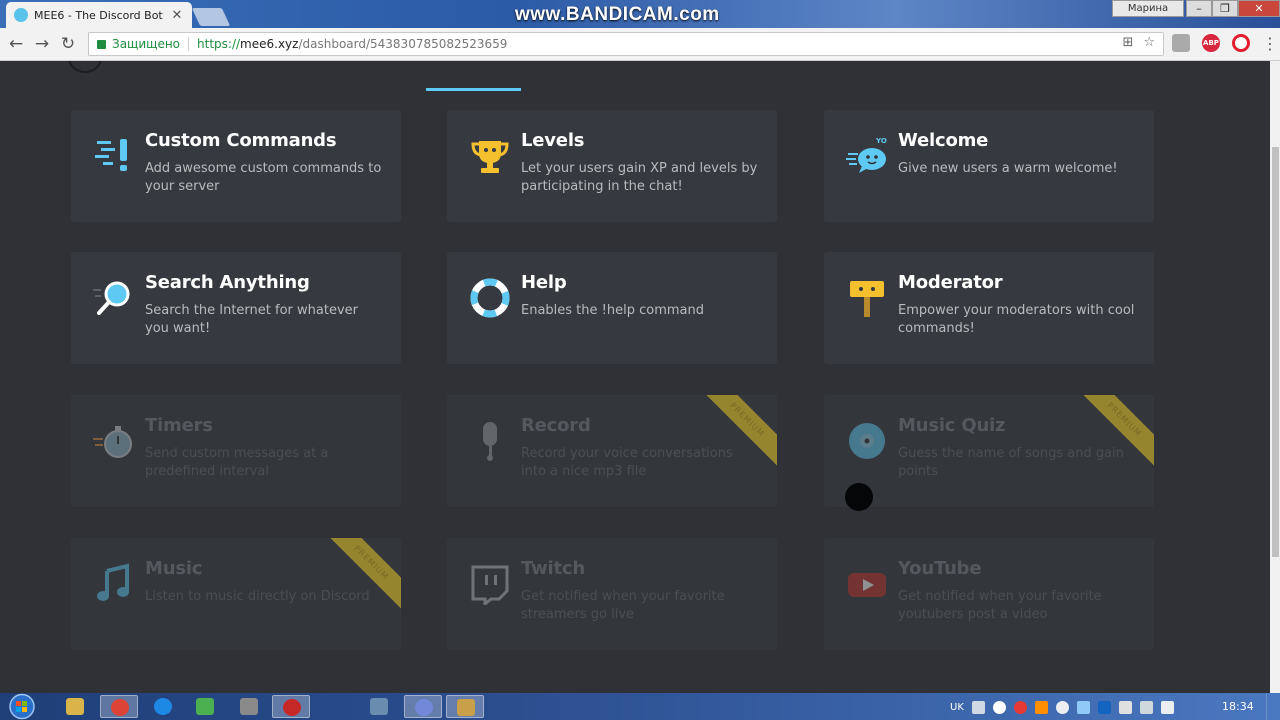 The height and width of the screenshot is (720, 1280). What do you see at coordinates (866, 155) in the screenshot?
I see `speech-bubble-icon: YO` at bounding box center [866, 155].